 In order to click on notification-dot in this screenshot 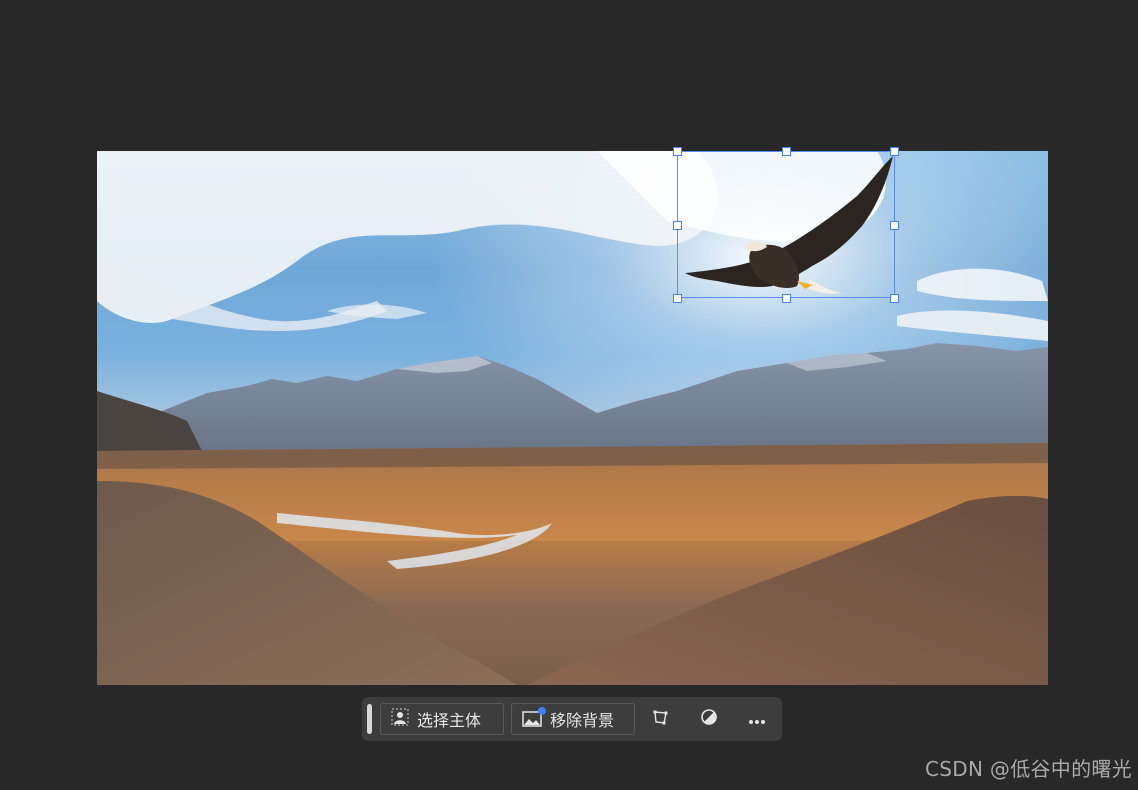, I will do `click(542, 711)`.